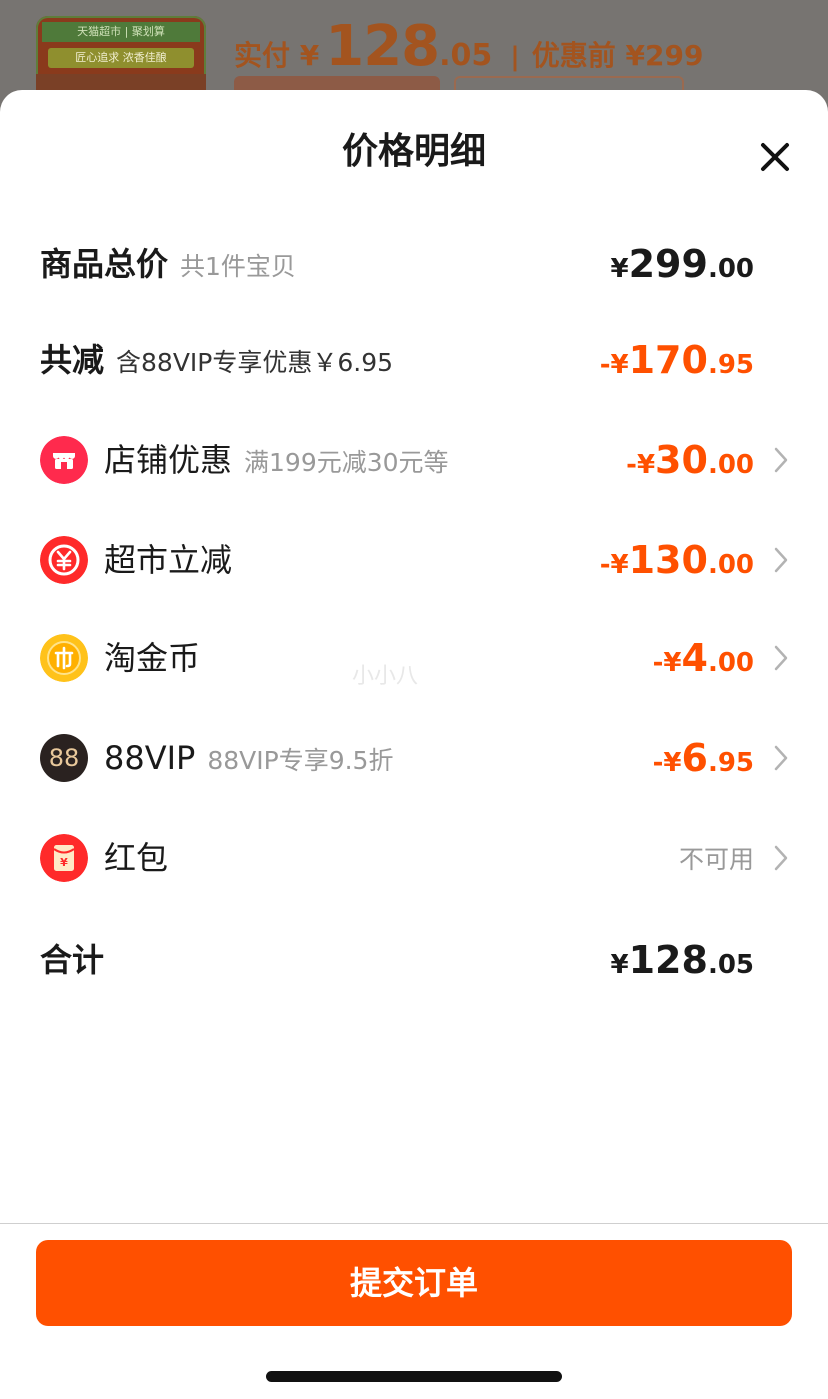 This screenshot has height=1399, width=828. I want to click on supermarket-discount-amount: -¥130.00, so click(677, 564).